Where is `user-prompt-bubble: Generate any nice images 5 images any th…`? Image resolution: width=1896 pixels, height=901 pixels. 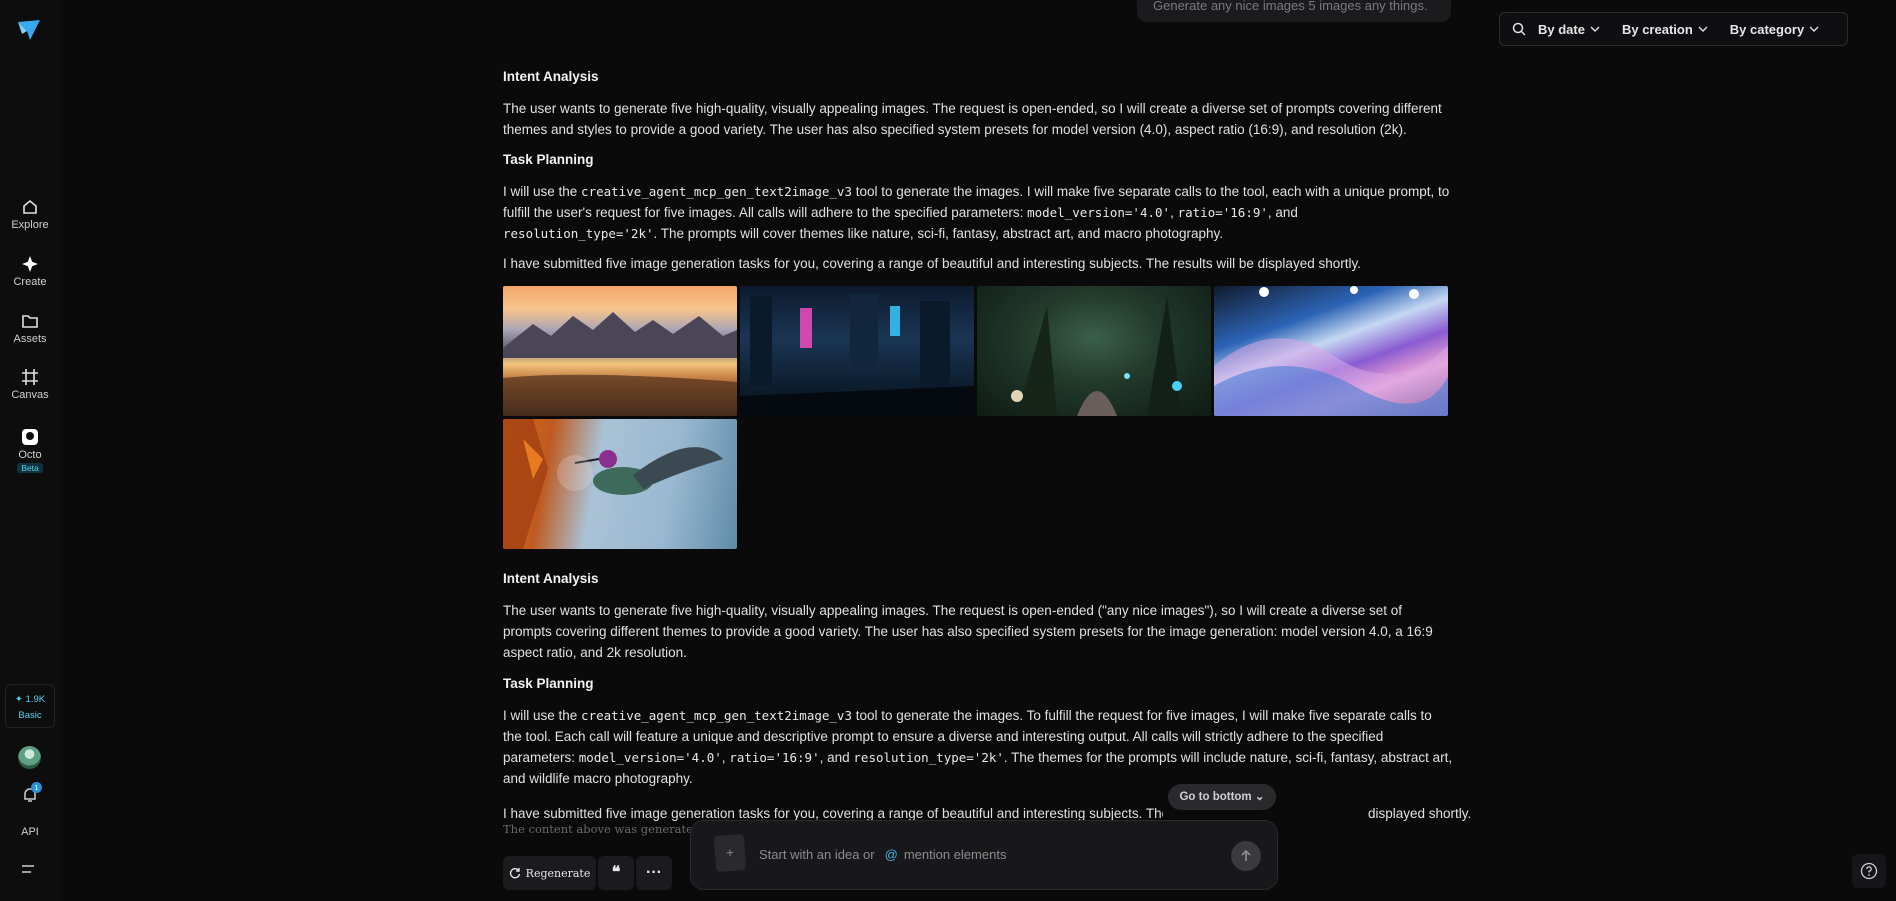 user-prompt-bubble: Generate any nice images 5 images any th… is located at coordinates (1294, 11).